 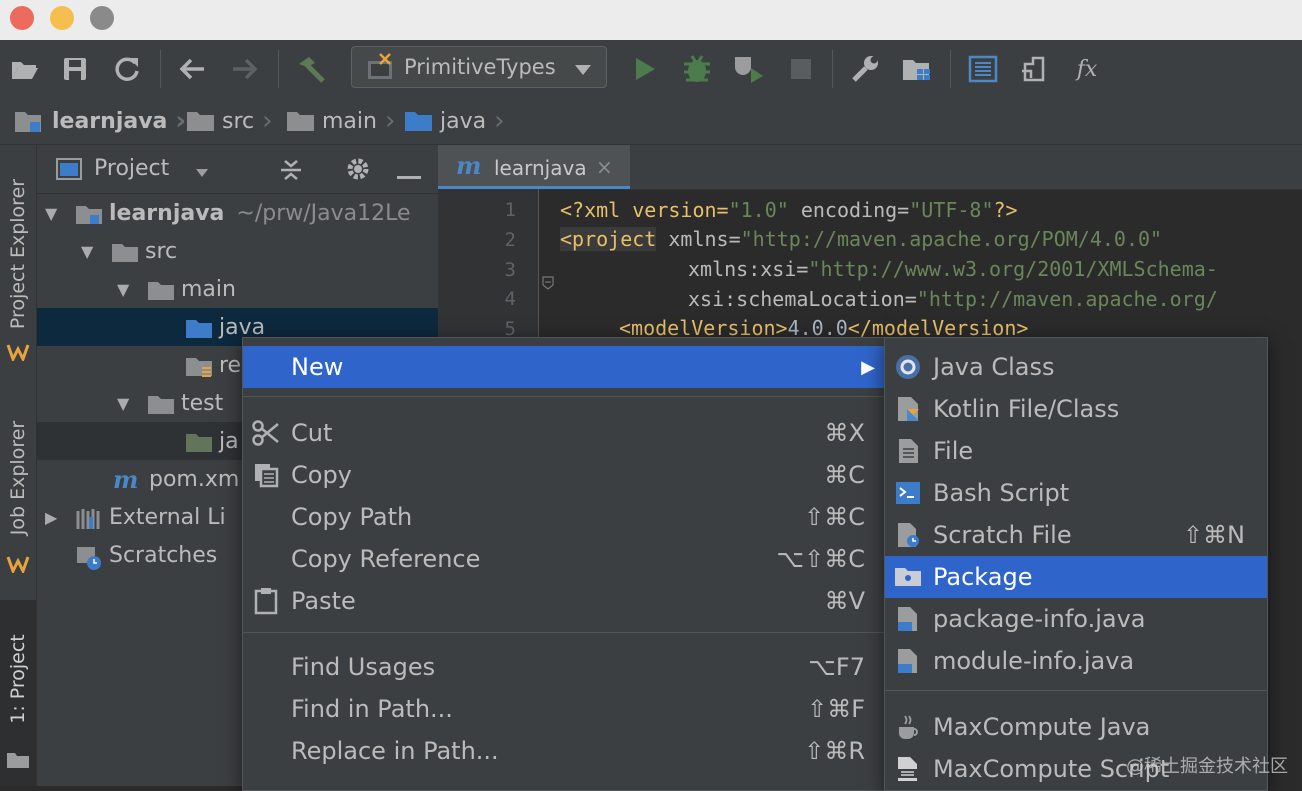 I want to click on menu-item-find-in-path: Find in Path... ⇧⌘F, so click(x=565, y=709).